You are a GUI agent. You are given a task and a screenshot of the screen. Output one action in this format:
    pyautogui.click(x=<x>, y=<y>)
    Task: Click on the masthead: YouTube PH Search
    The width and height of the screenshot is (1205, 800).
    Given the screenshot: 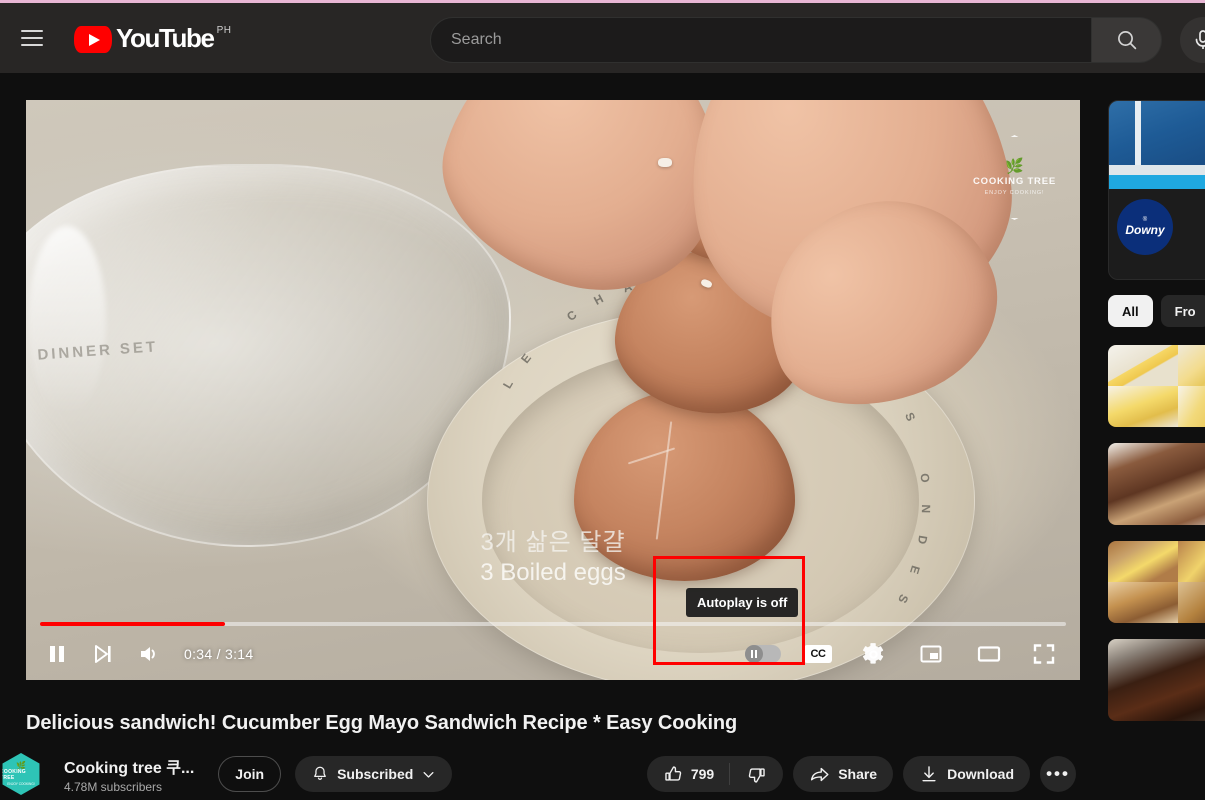 What is the action you would take?
    pyautogui.click(x=602, y=38)
    